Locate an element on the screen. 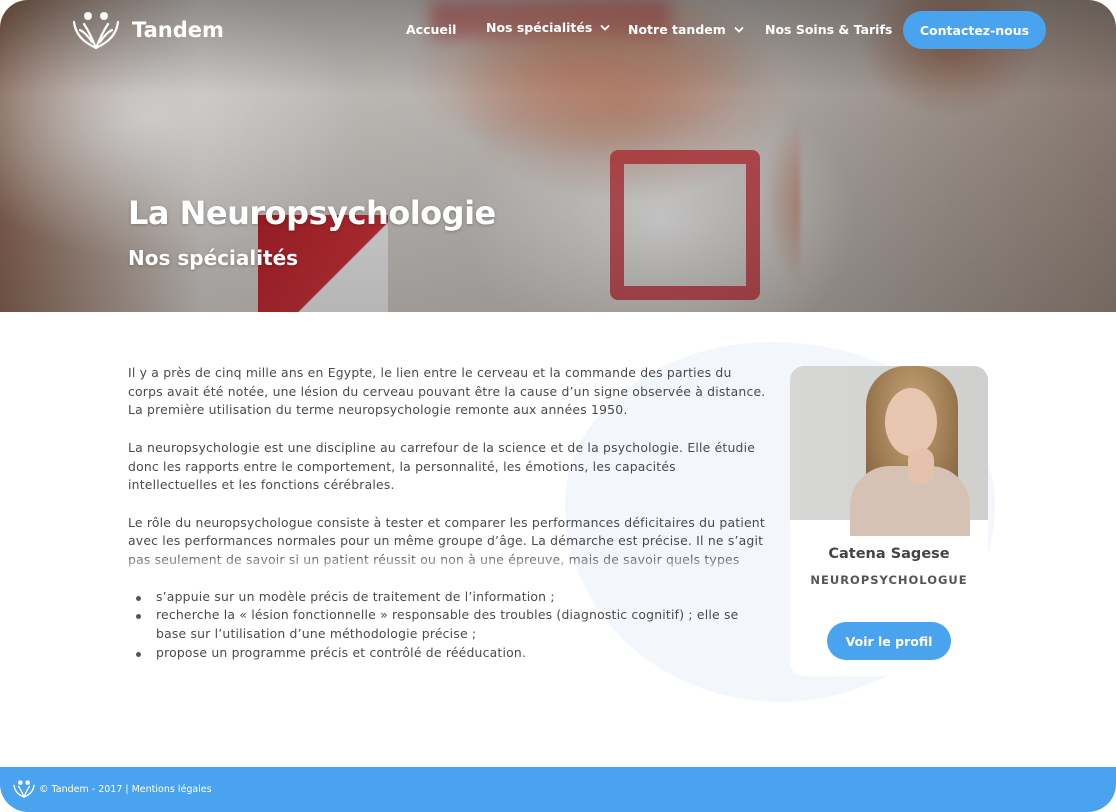 Image resolution: width=1116 pixels, height=812 pixels. profile-role: NEUROPSYCHOLOGUE is located at coordinates (889, 580).